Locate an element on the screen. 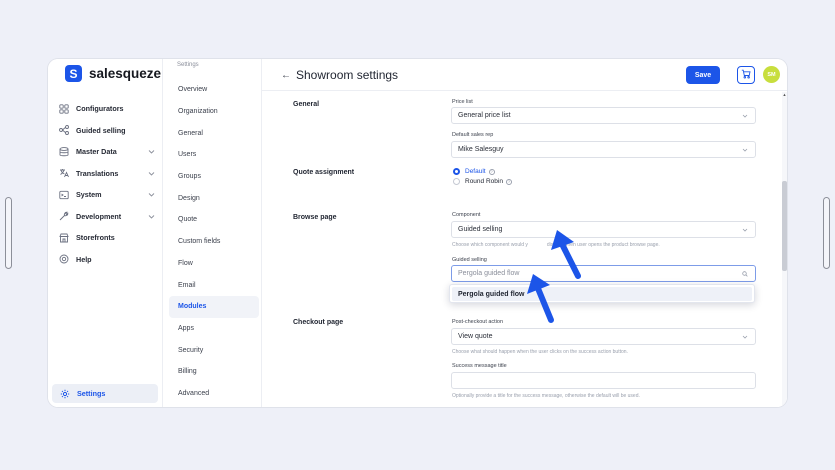 The width and height of the screenshot is (835, 470). radio-default-label: Default is located at coordinates (475, 171).